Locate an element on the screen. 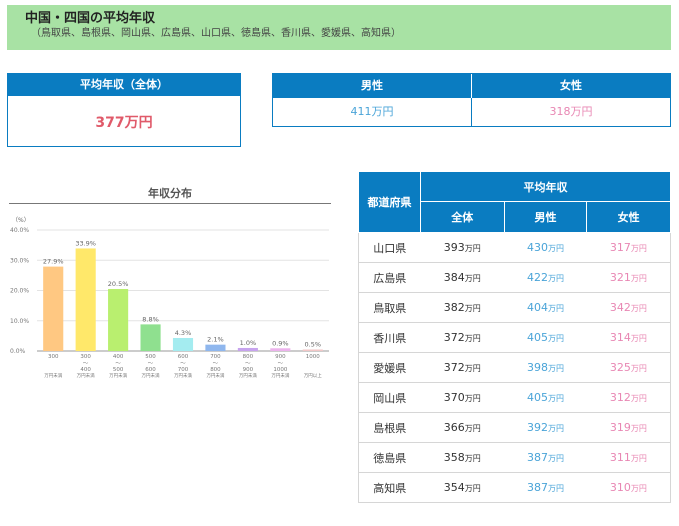 The image size is (679, 526). y-tick-label: 20.0% is located at coordinates (19, 291).